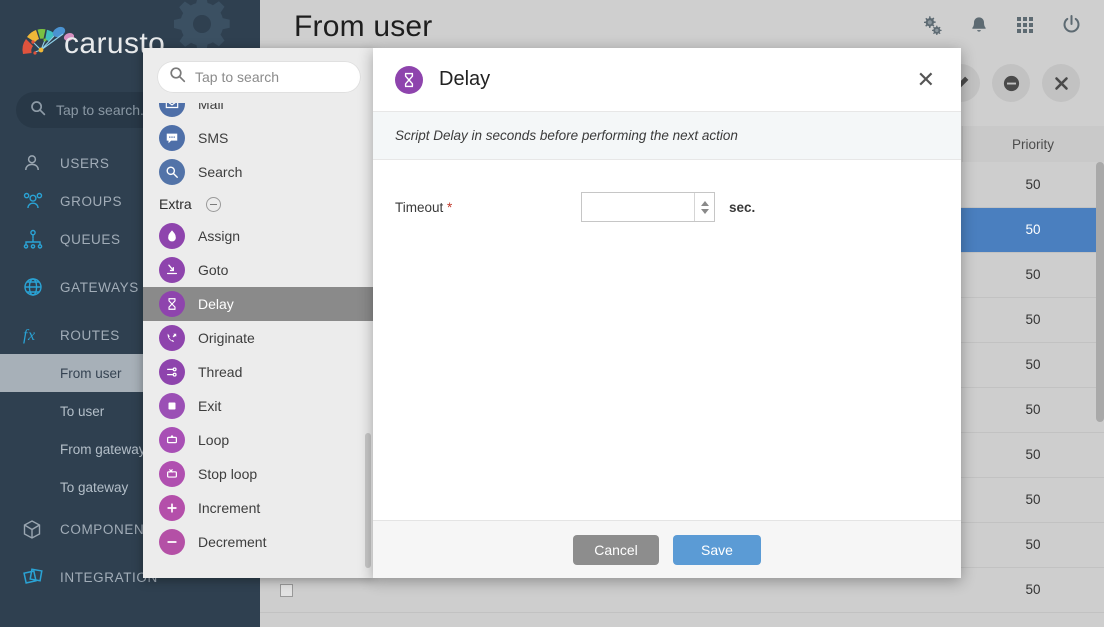 This screenshot has height=627, width=1104. I want to click on bell-icon, so click(979, 25).